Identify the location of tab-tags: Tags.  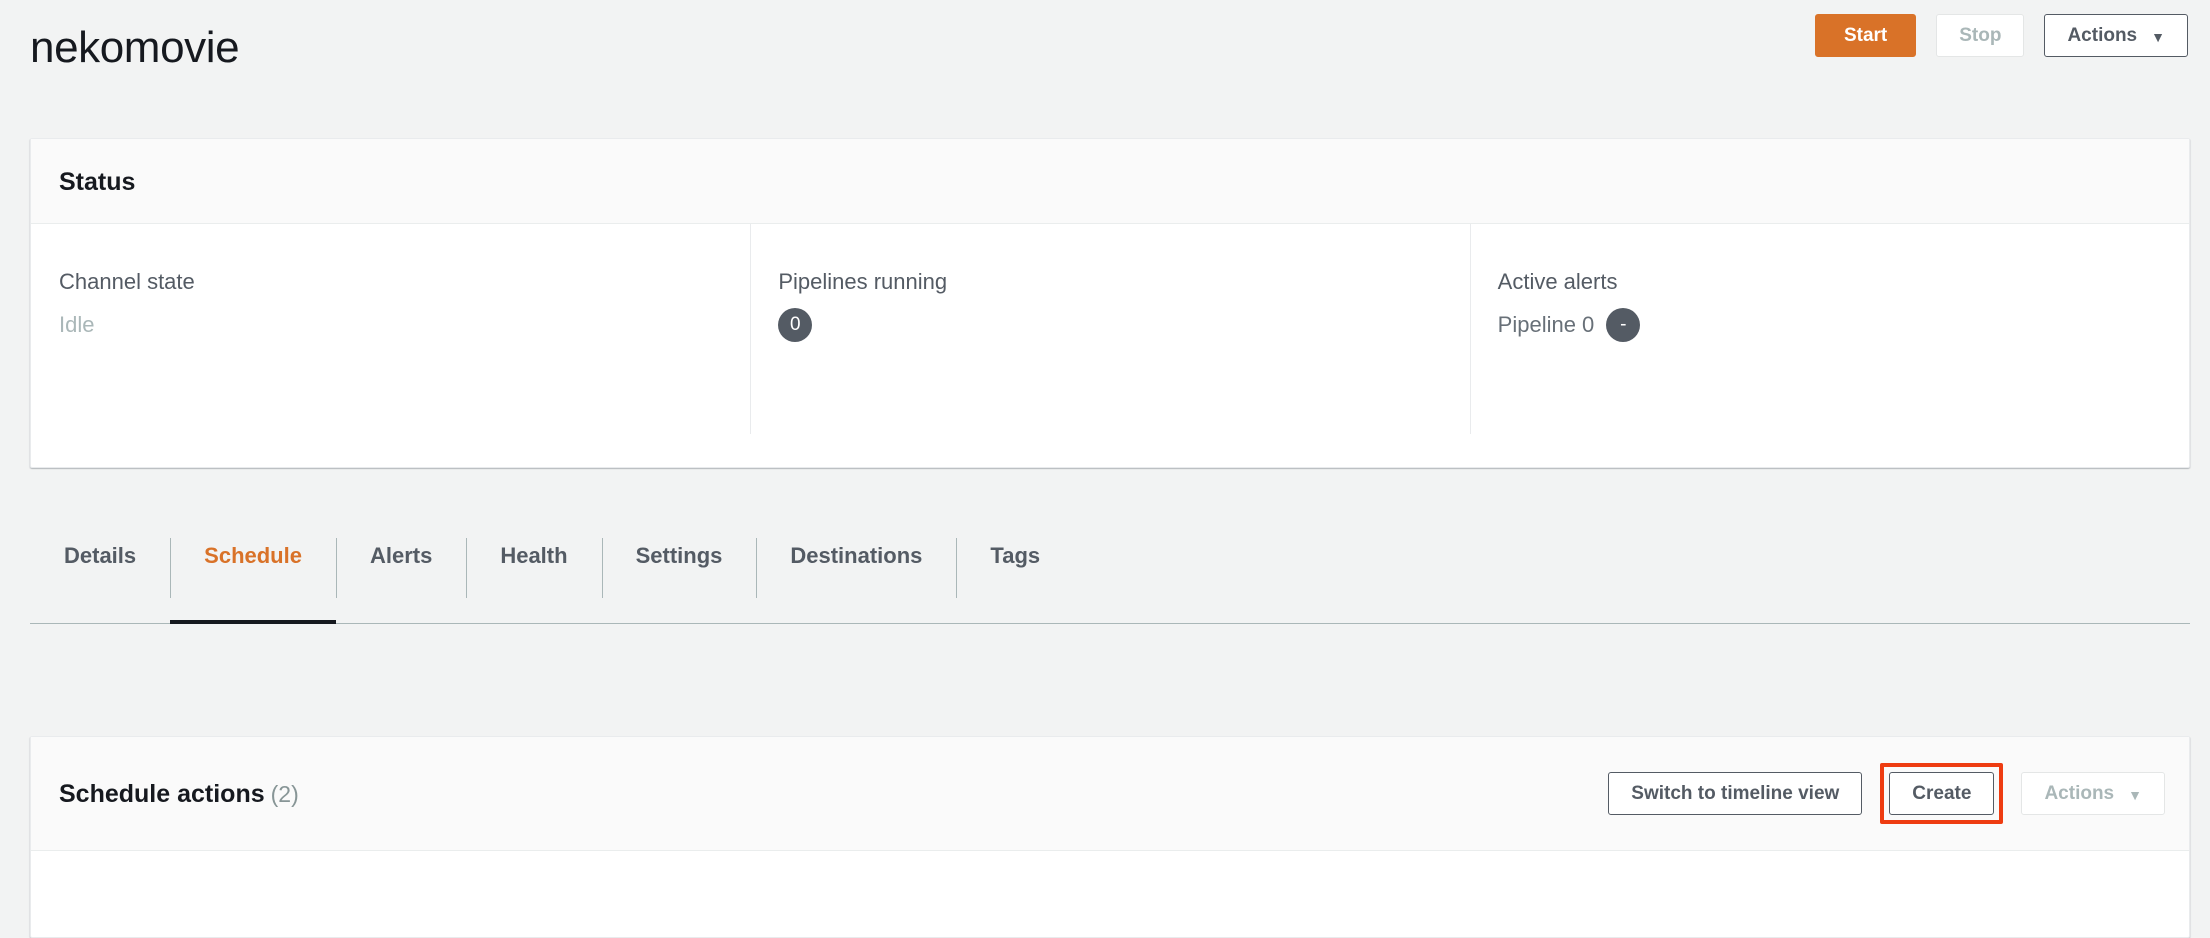
(1015, 571).